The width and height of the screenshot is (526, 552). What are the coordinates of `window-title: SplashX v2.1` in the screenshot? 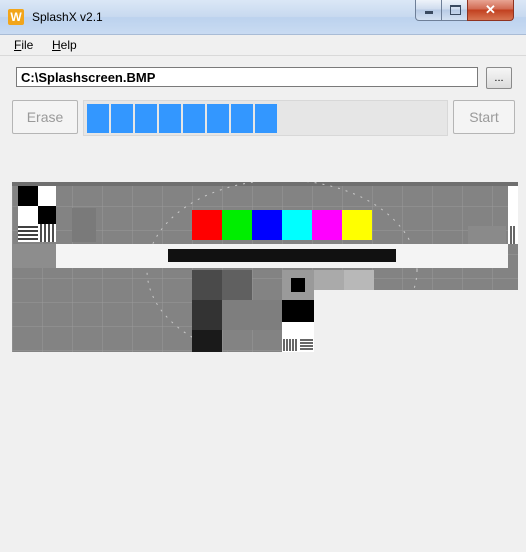 It's located at (67, 17).